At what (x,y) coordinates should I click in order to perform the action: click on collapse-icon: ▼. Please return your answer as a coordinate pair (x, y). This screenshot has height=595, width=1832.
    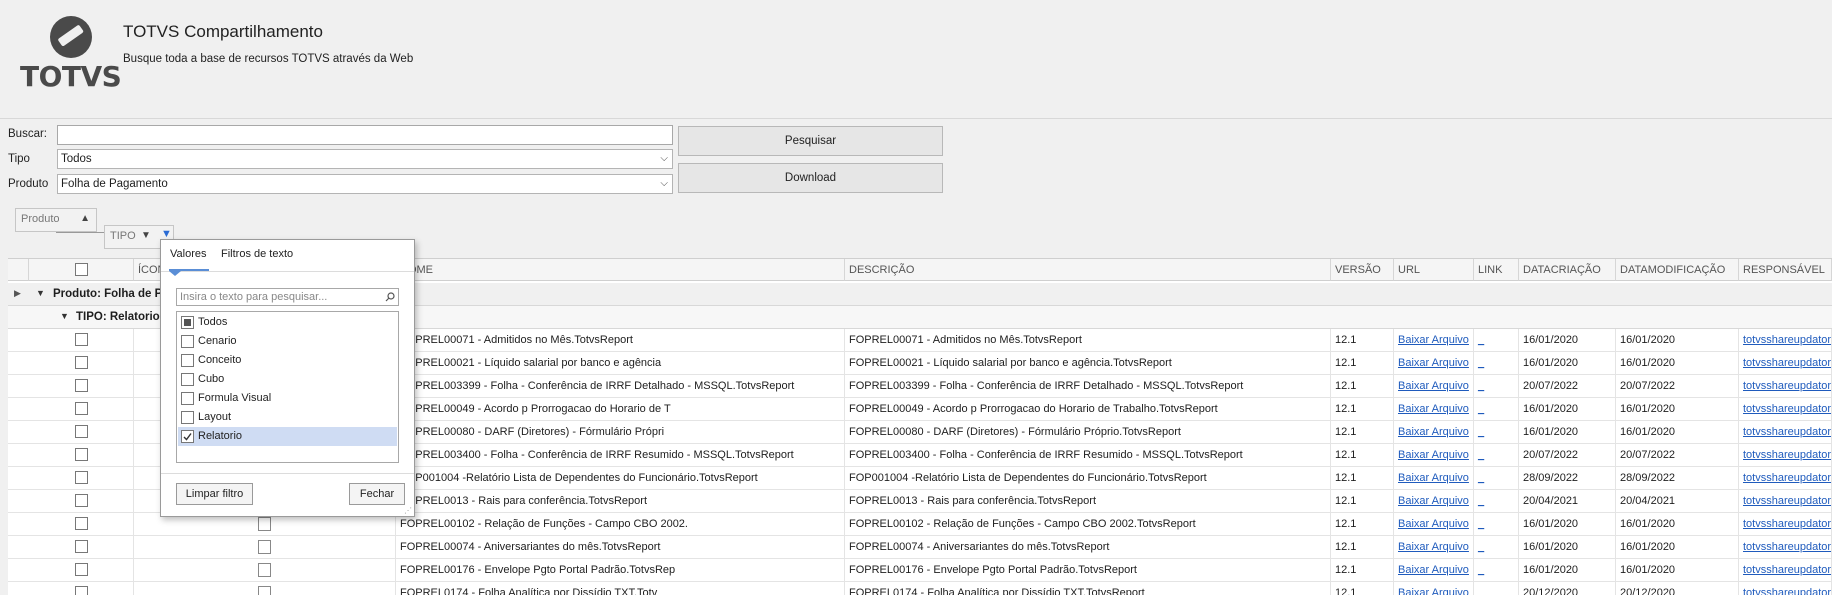
    Looking at the image, I should click on (64, 316).